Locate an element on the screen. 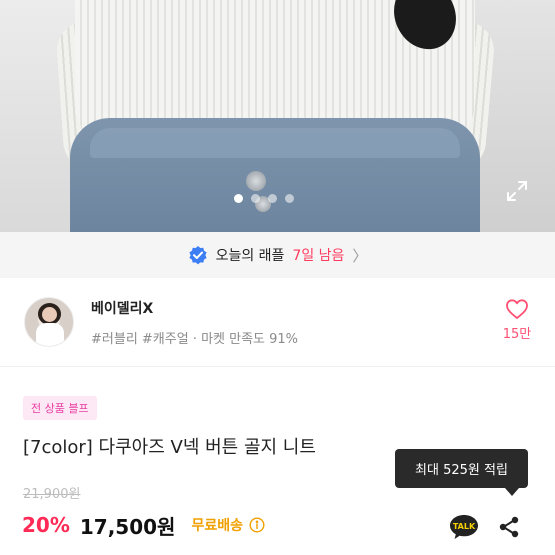 The height and width of the screenshot is (555, 555). share-button is located at coordinates (509, 527).